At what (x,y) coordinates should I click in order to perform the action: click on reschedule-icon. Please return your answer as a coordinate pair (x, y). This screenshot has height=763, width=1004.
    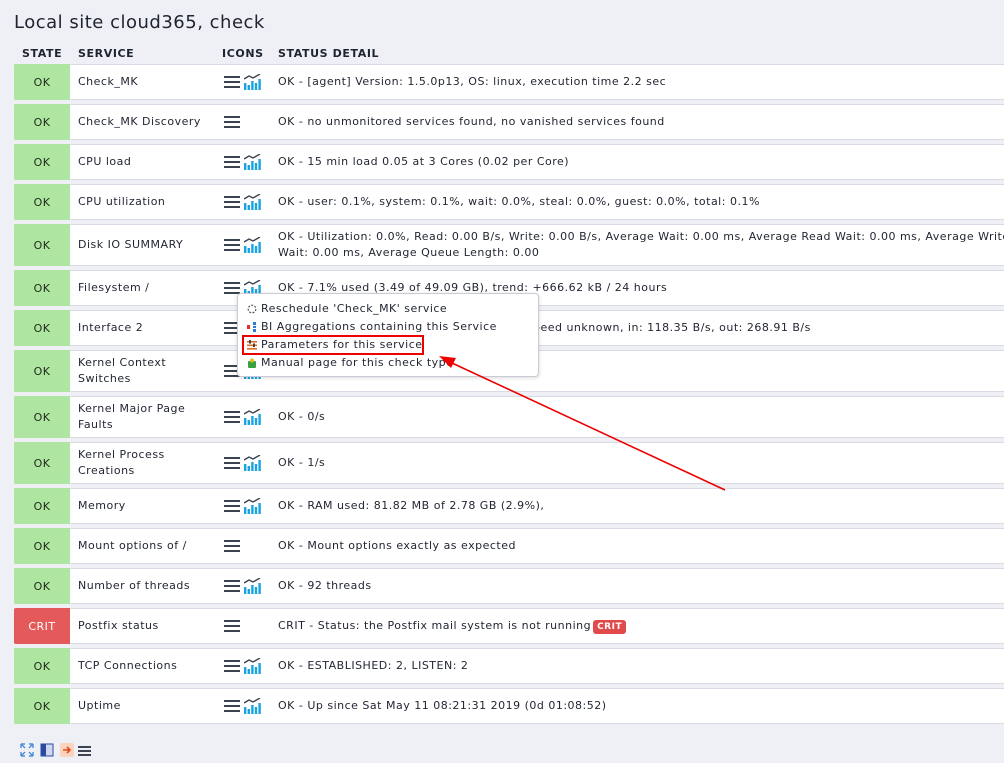
    Looking at the image, I should click on (252, 309).